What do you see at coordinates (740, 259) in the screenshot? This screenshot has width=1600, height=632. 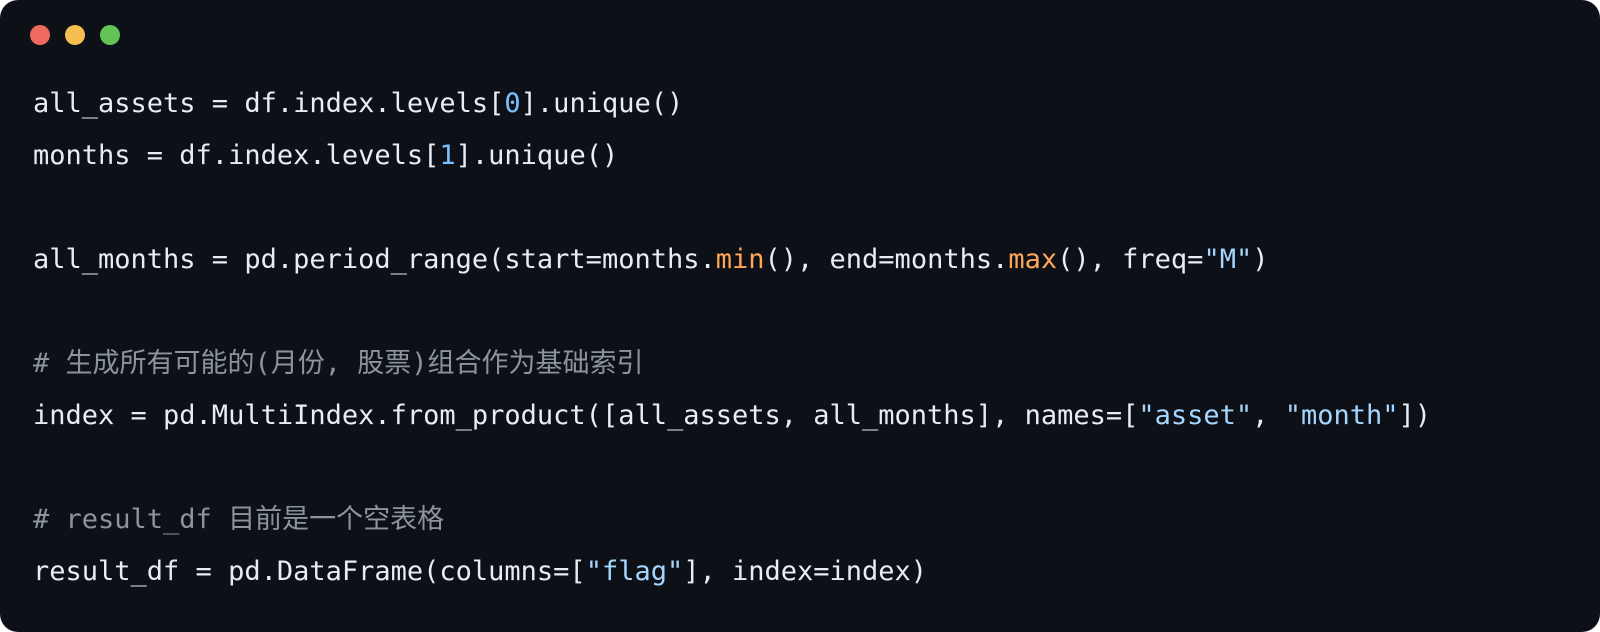 I see `code-token: min` at bounding box center [740, 259].